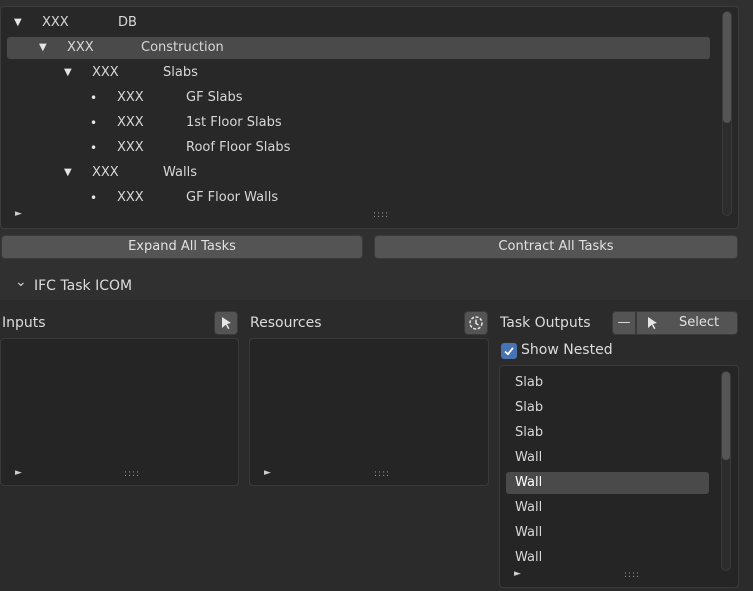 The width and height of the screenshot is (753, 591). I want to click on resources-history-button, so click(476, 323).